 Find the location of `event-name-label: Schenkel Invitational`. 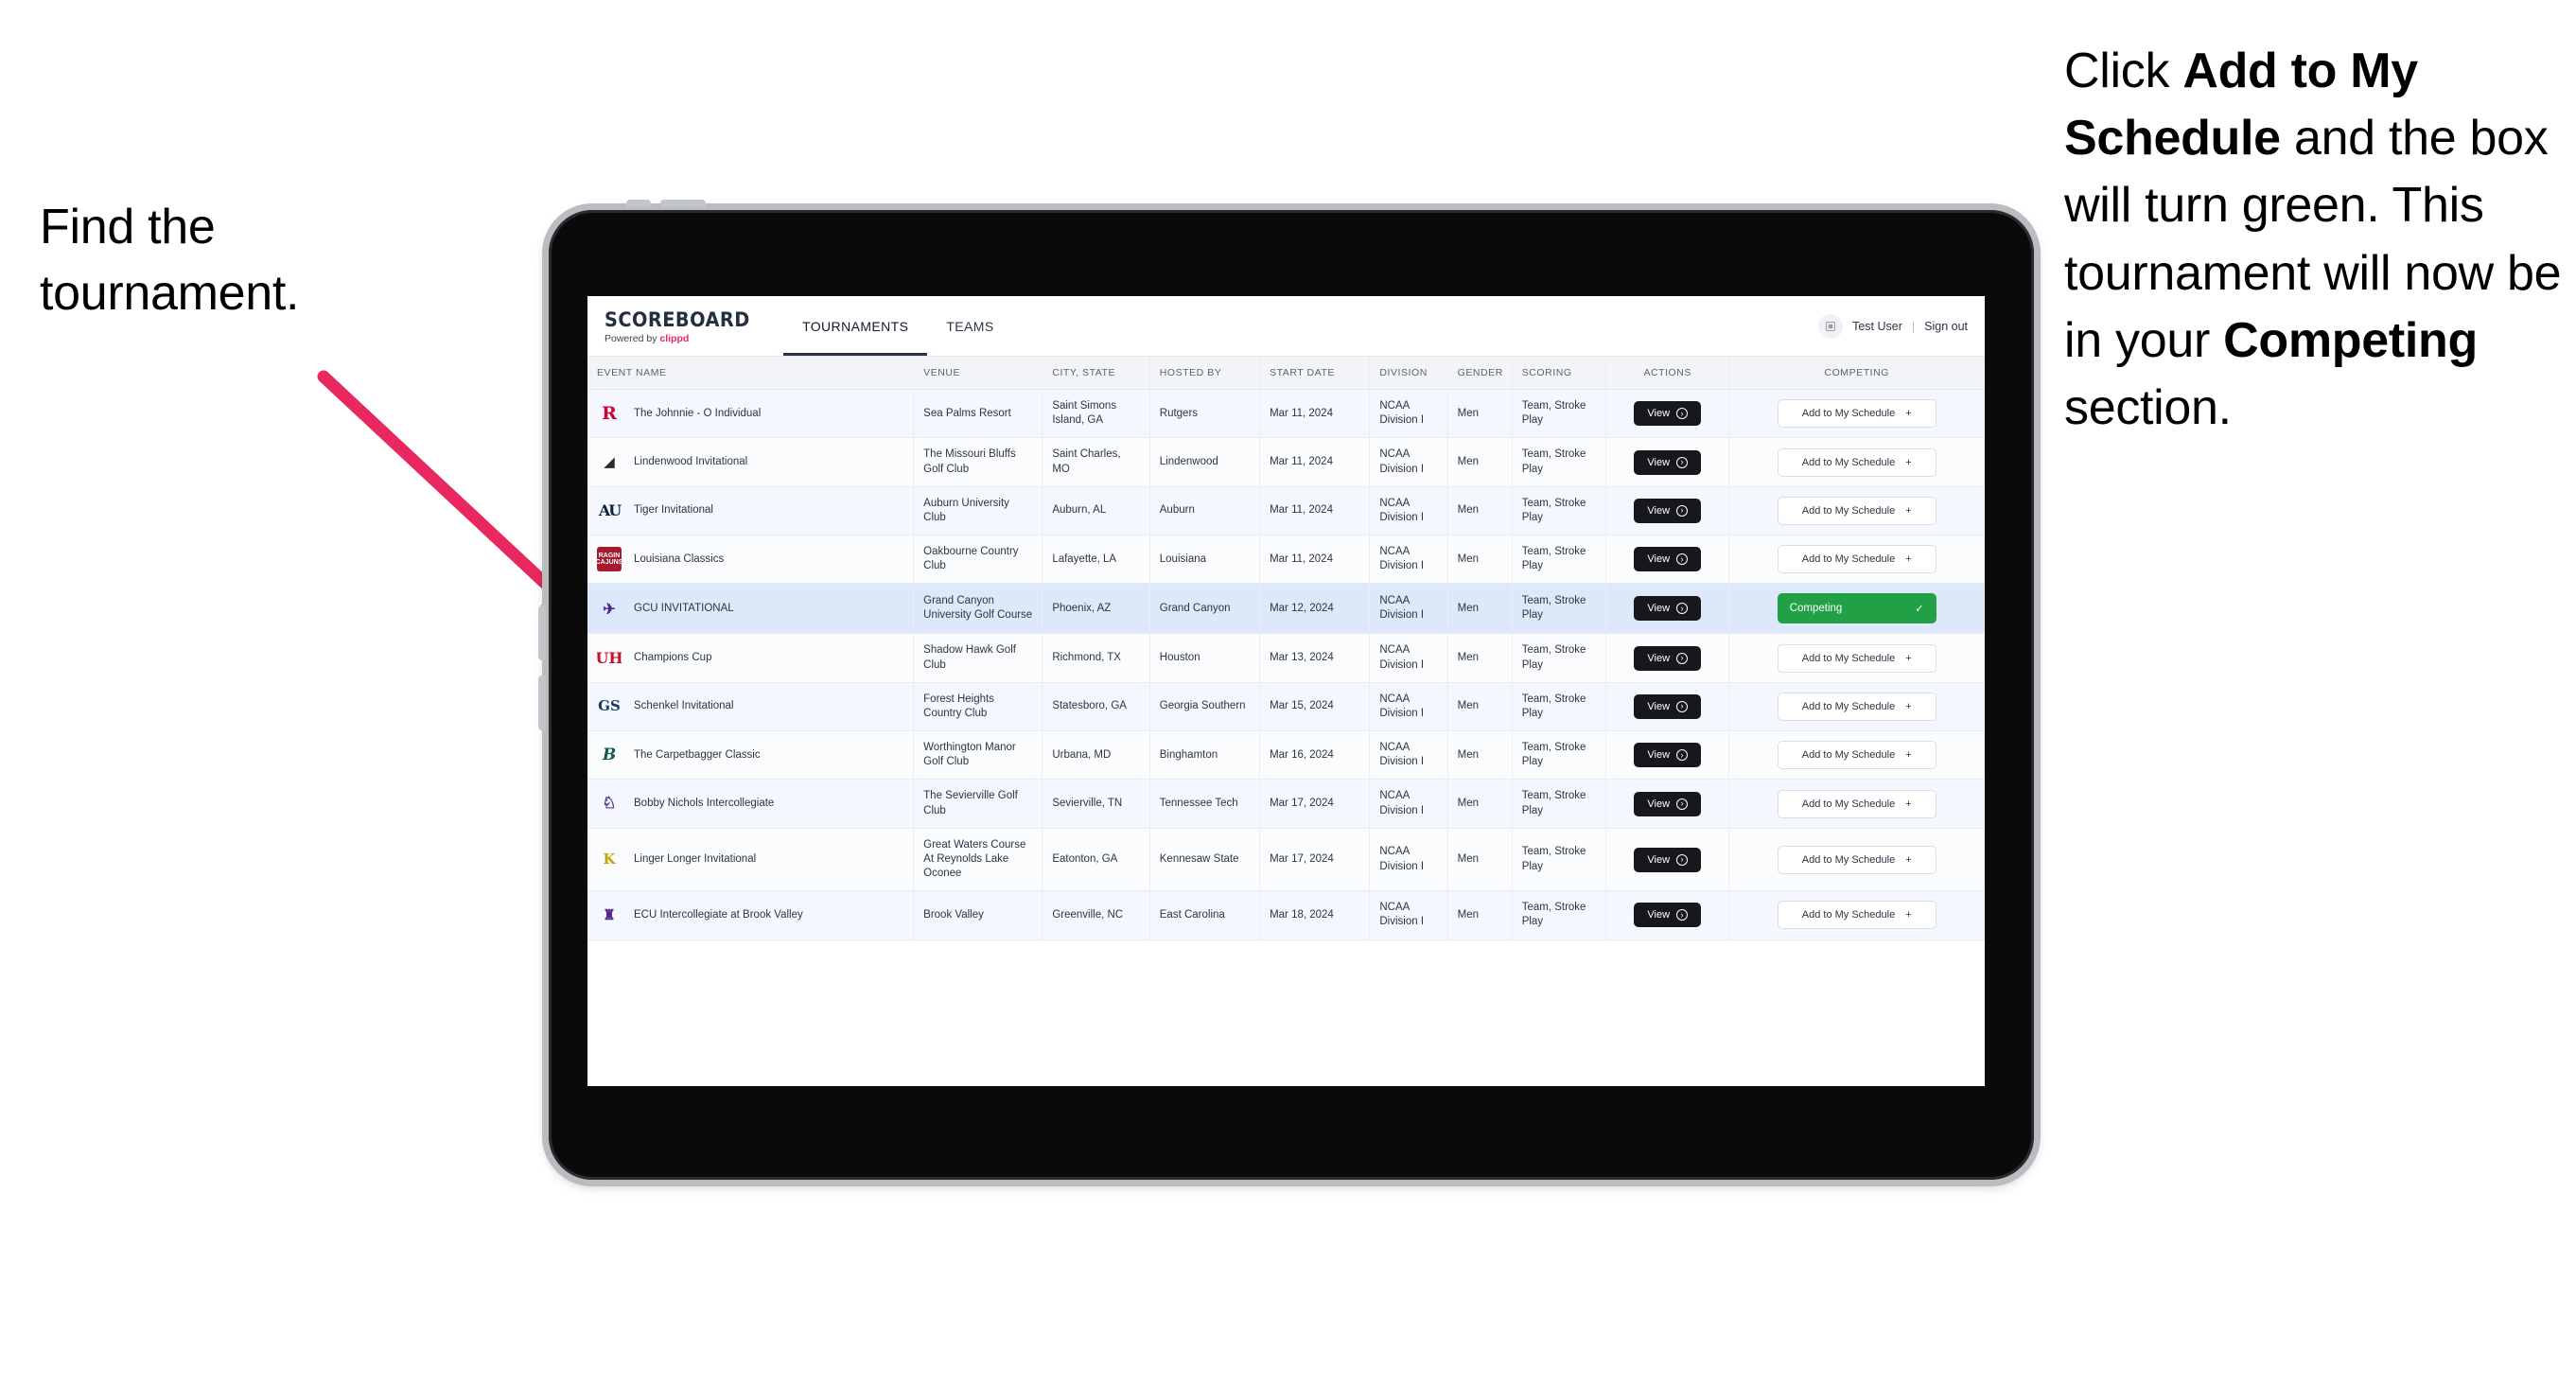

event-name-label: Schenkel Invitational is located at coordinates (684, 706).